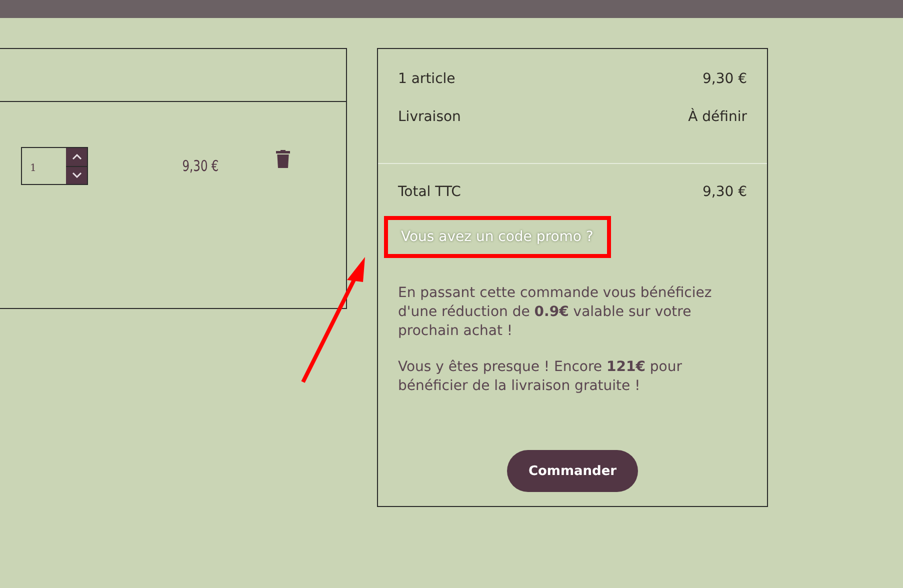 This screenshot has width=903, height=588. What do you see at coordinates (555, 312) in the screenshot?
I see `info-message: En passant cette commande vous bénéficiez d'une réduction de 0.9€ valable sur votre prochain achat !` at bounding box center [555, 312].